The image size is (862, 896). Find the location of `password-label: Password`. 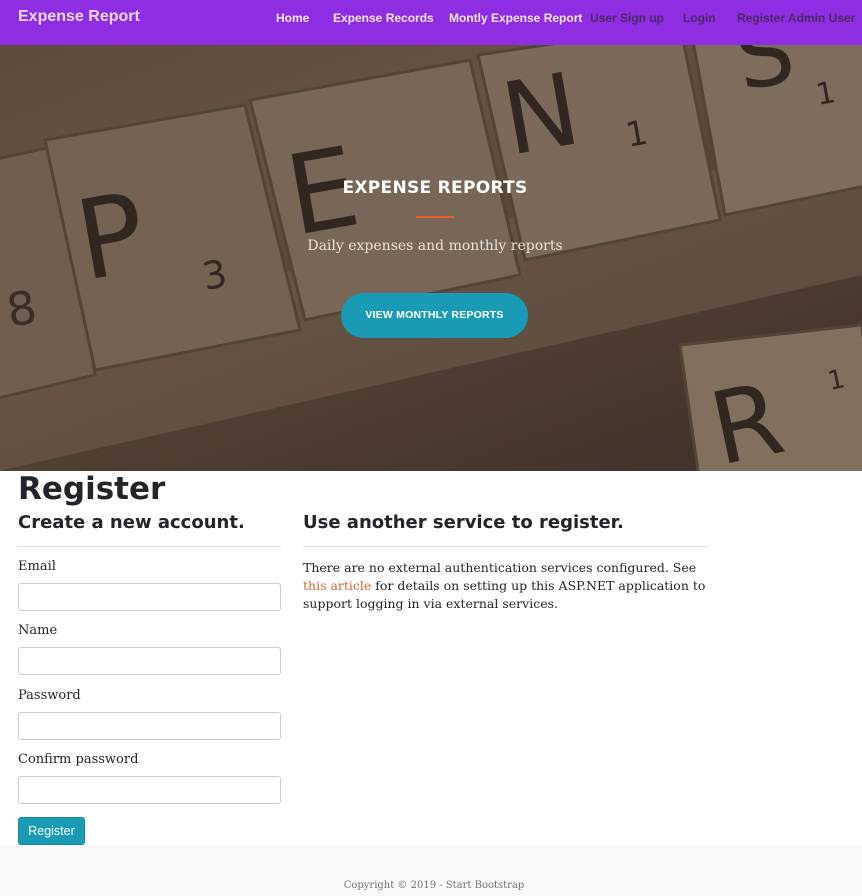

password-label: Password is located at coordinates (49, 695).